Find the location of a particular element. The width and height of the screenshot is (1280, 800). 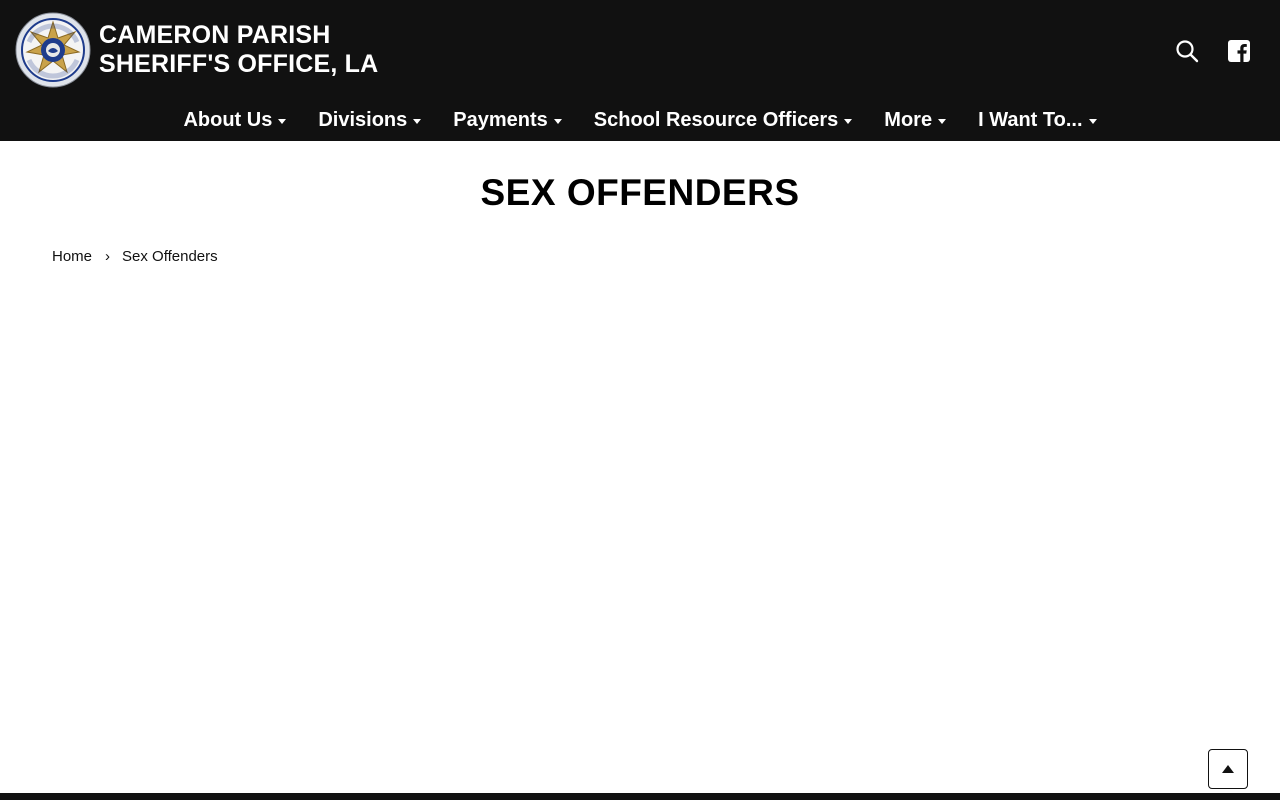

nav-item-label: More is located at coordinates (908, 120).